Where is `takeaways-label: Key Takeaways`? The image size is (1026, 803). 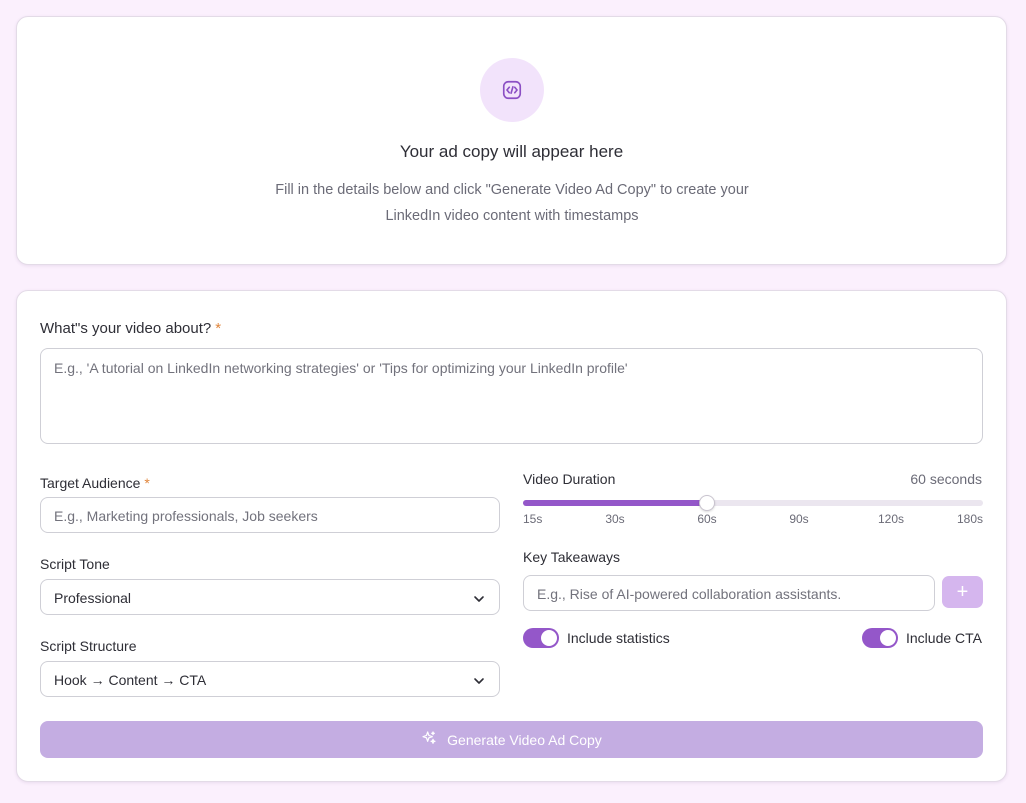 takeaways-label: Key Takeaways is located at coordinates (572, 557).